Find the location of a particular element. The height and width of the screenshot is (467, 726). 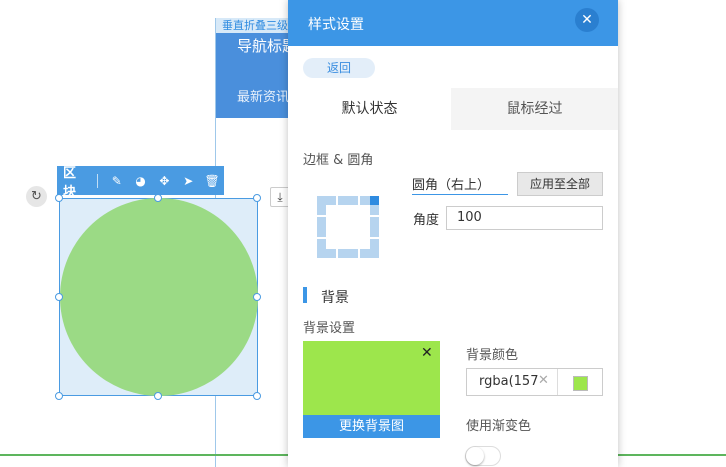

color-input-divider is located at coordinates (557, 382).